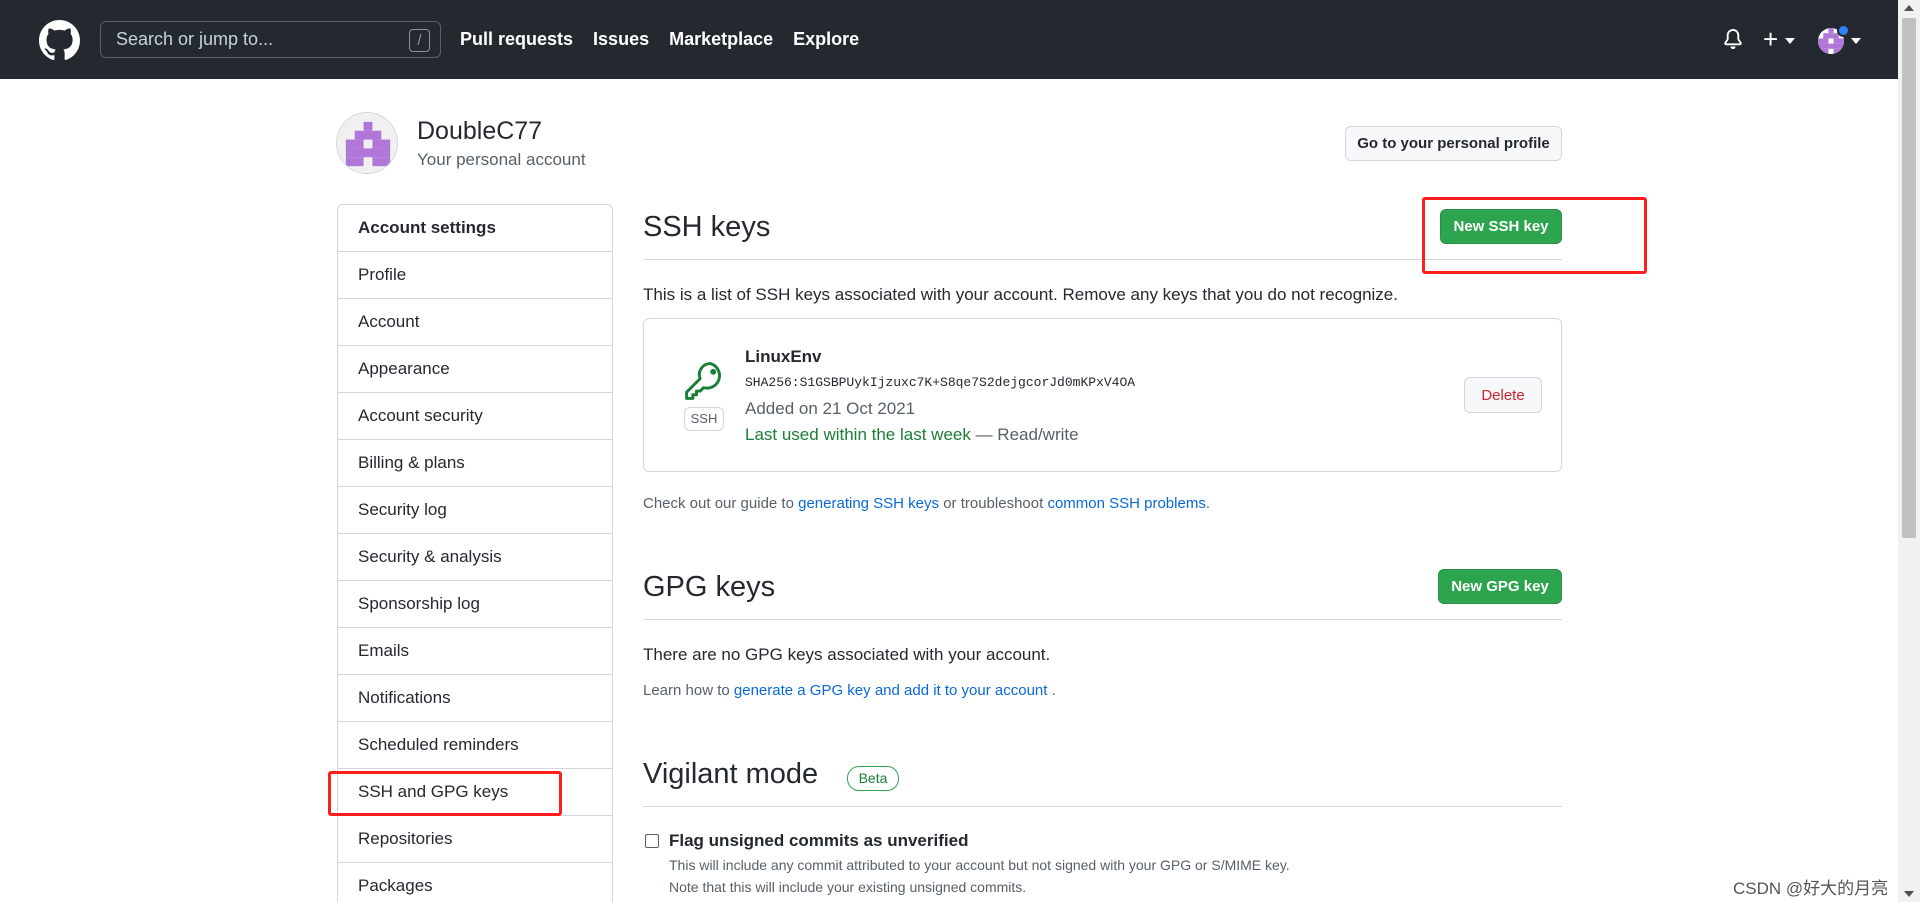  Describe the element at coordinates (475, 369) in the screenshot. I see `sidebar-item-appearance: Appearance` at that location.